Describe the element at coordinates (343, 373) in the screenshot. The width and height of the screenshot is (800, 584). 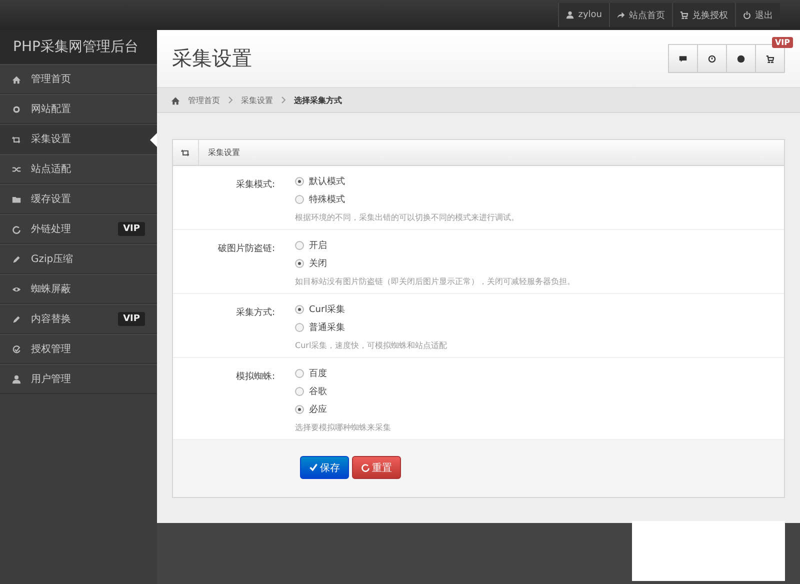
I see `radio-option: 百度` at that location.